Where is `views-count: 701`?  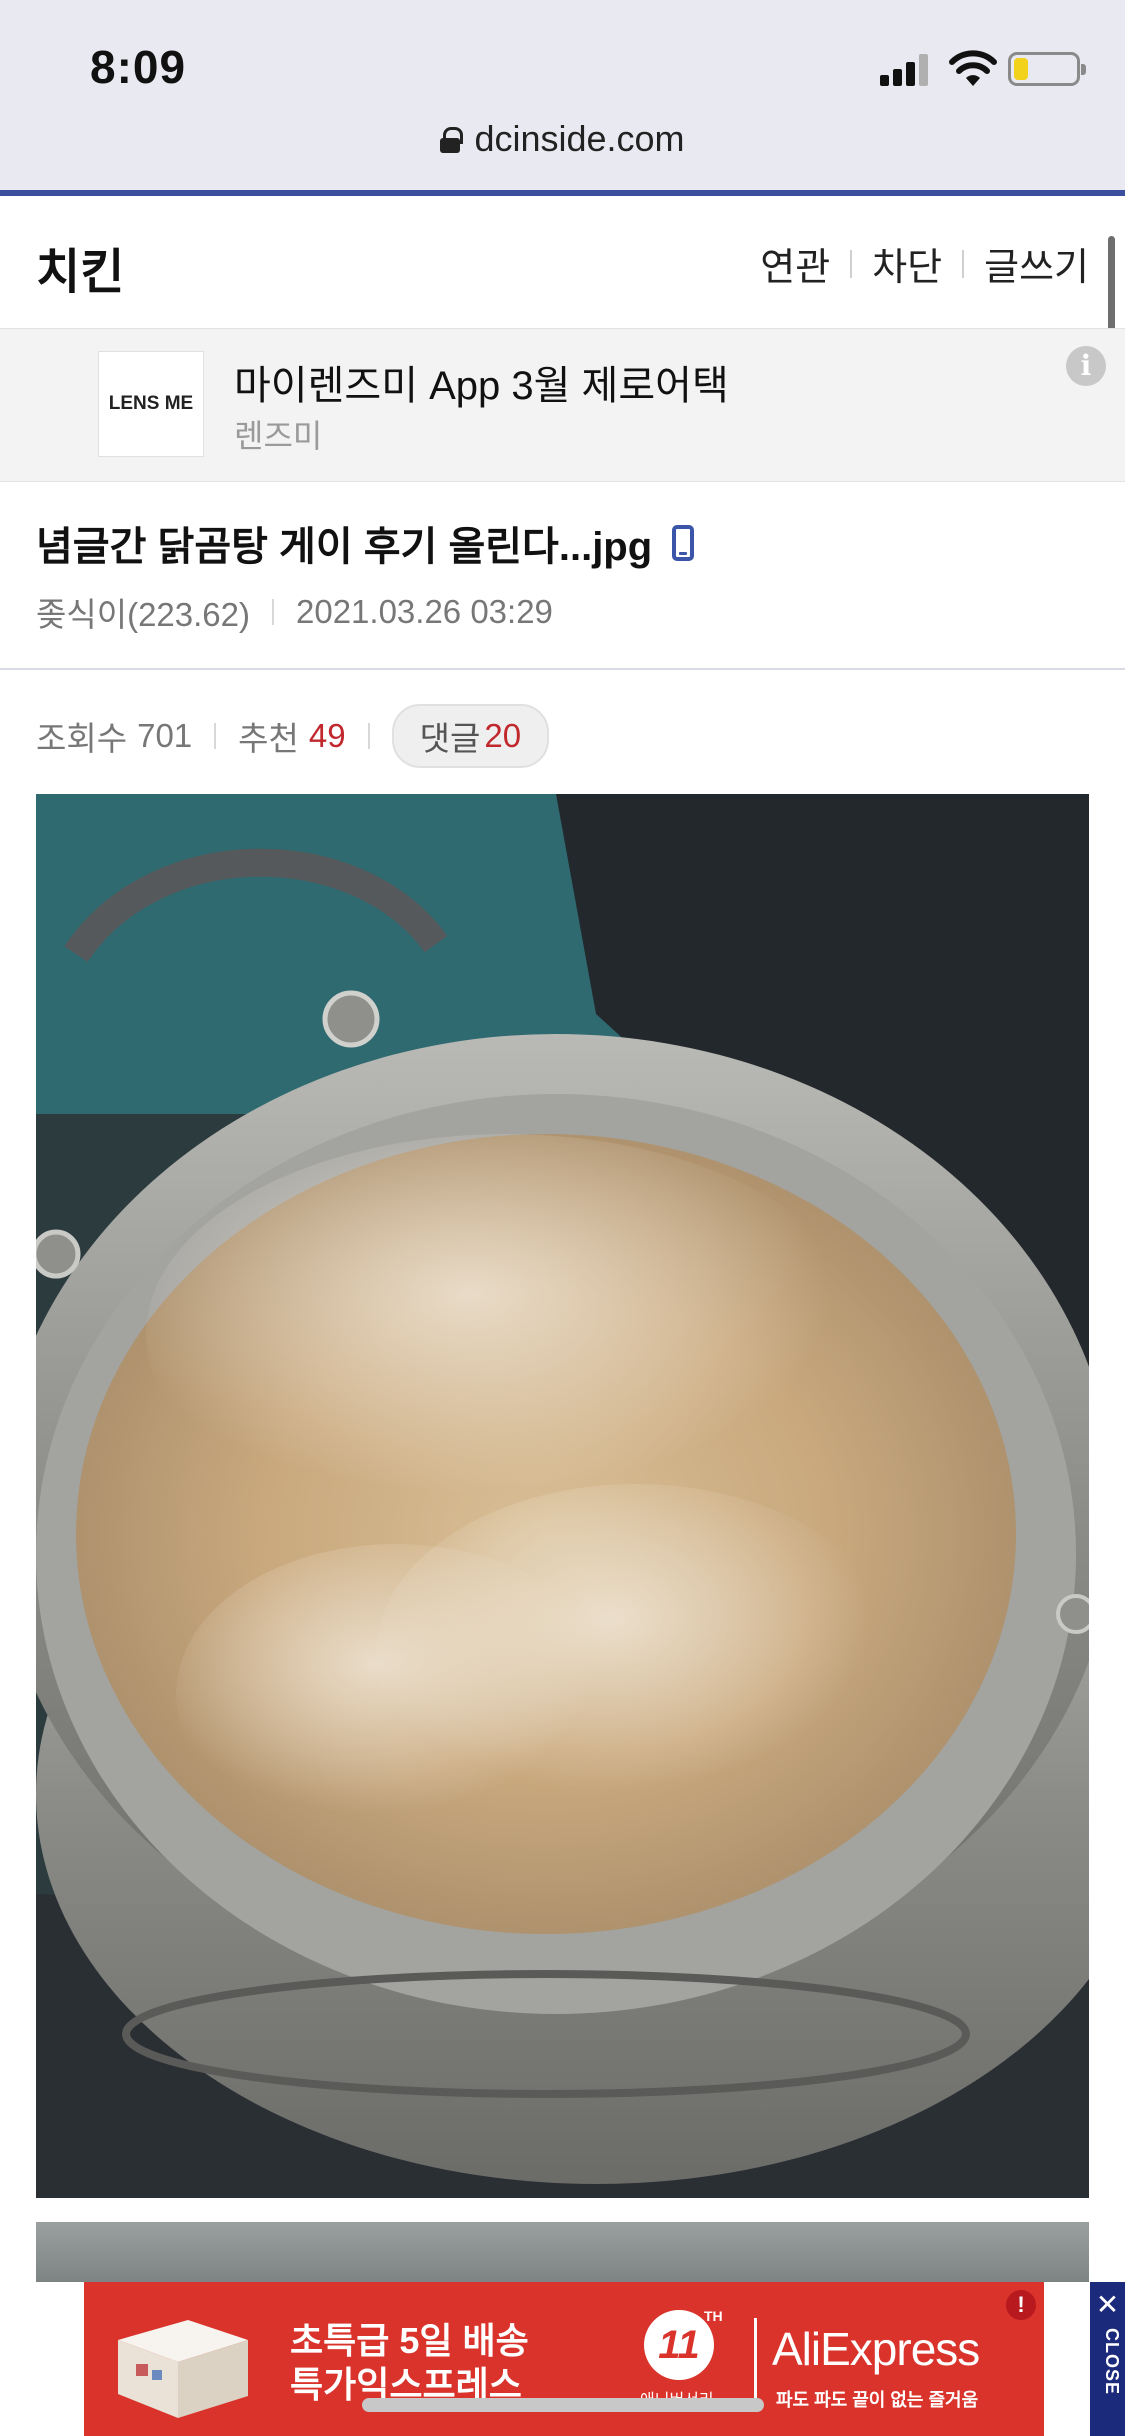
views-count: 701 is located at coordinates (165, 735).